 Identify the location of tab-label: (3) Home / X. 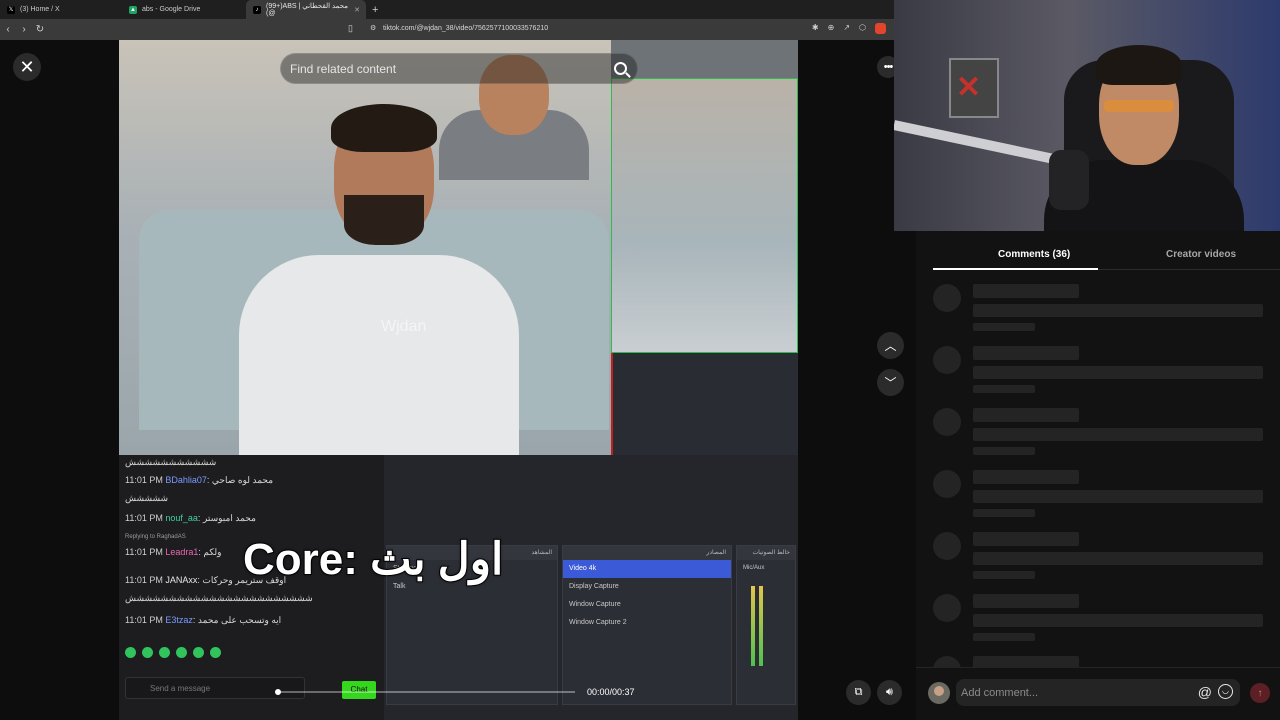
(40, 9).